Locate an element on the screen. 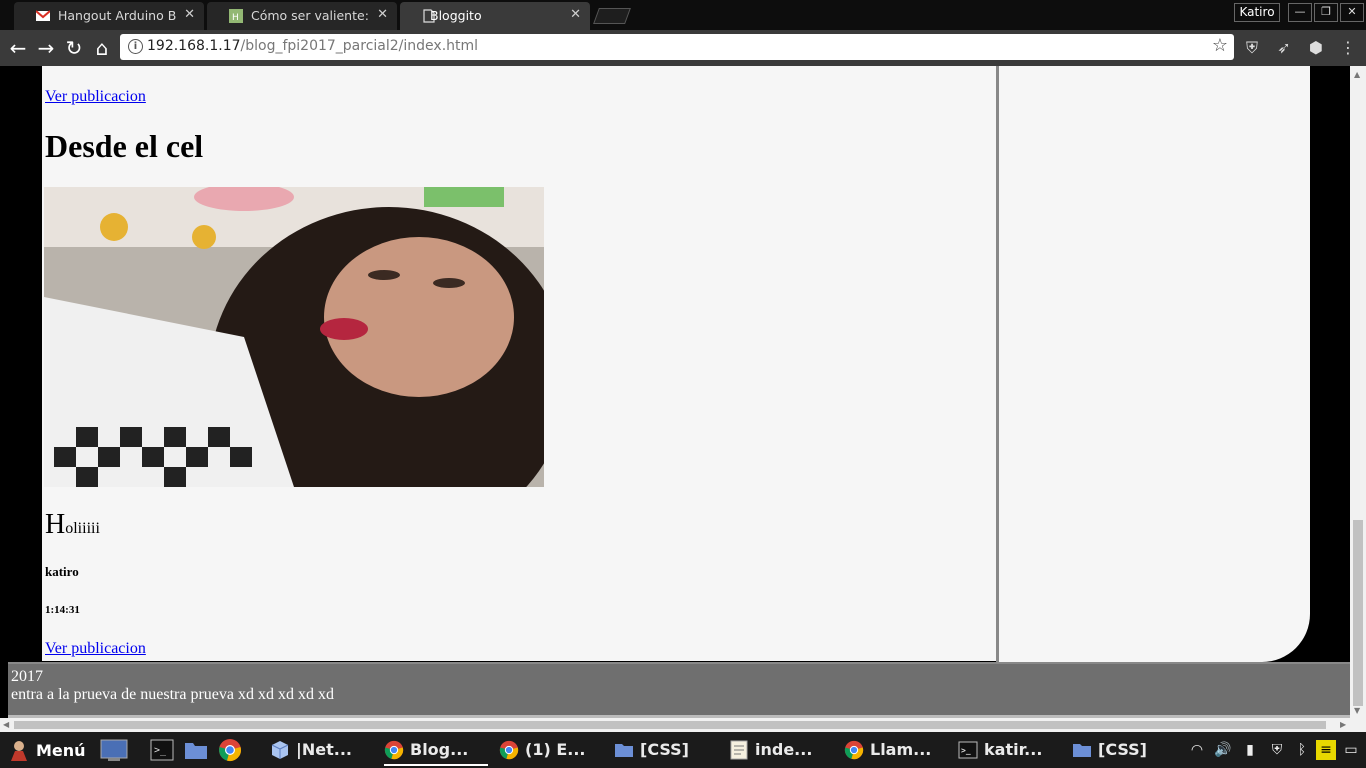 The width and height of the screenshot is (1366, 768). bluetooth-icon: ᛒ is located at coordinates (1302, 750).